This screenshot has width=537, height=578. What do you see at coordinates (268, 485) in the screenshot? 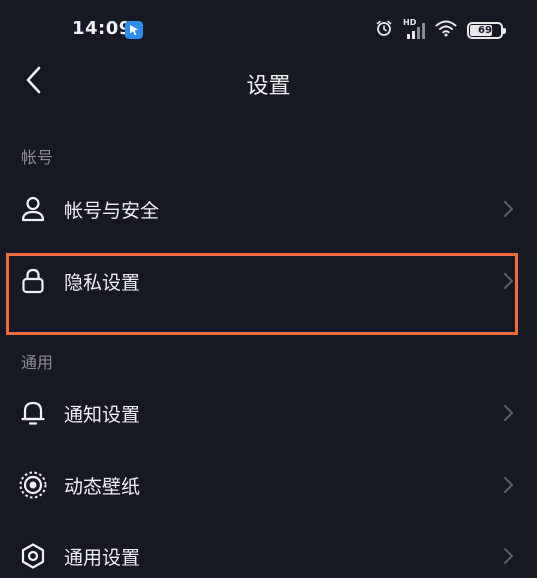
I see `settings-item-live-wallpaper: 动态壁纸` at bounding box center [268, 485].